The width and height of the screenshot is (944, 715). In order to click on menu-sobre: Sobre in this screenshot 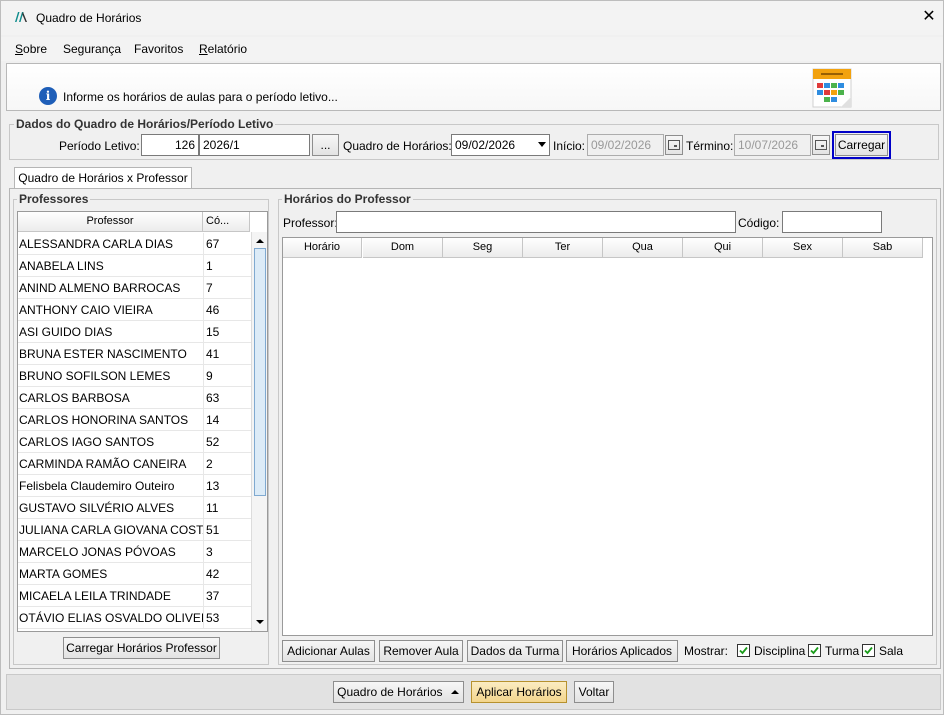, I will do `click(31, 49)`.